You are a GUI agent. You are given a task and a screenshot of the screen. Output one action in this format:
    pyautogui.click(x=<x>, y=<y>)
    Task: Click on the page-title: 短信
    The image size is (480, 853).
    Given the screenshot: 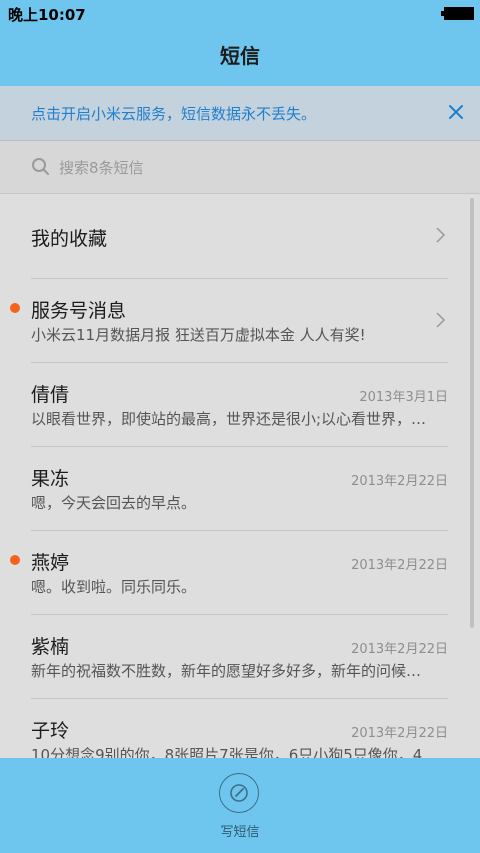 What is the action you would take?
    pyautogui.click(x=240, y=56)
    